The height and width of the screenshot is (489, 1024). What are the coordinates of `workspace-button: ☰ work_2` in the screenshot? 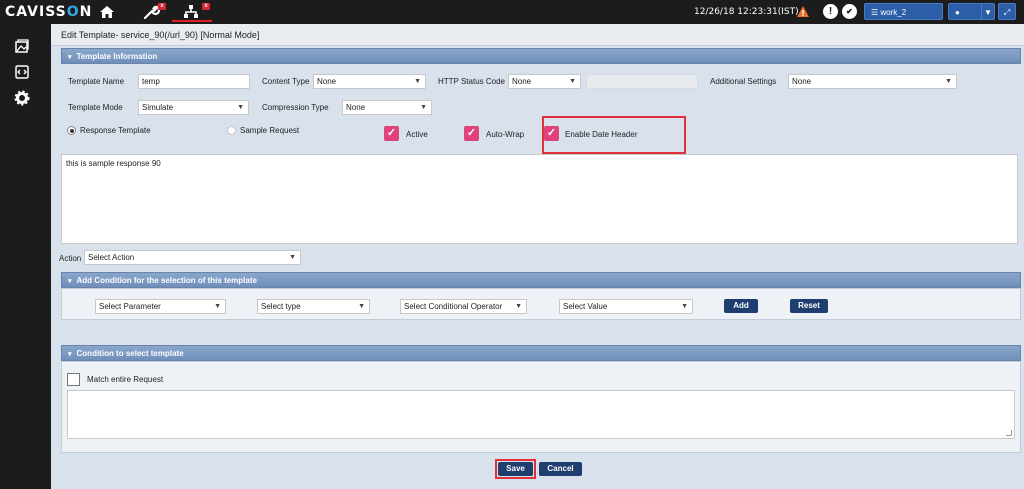 It's located at (903, 11).